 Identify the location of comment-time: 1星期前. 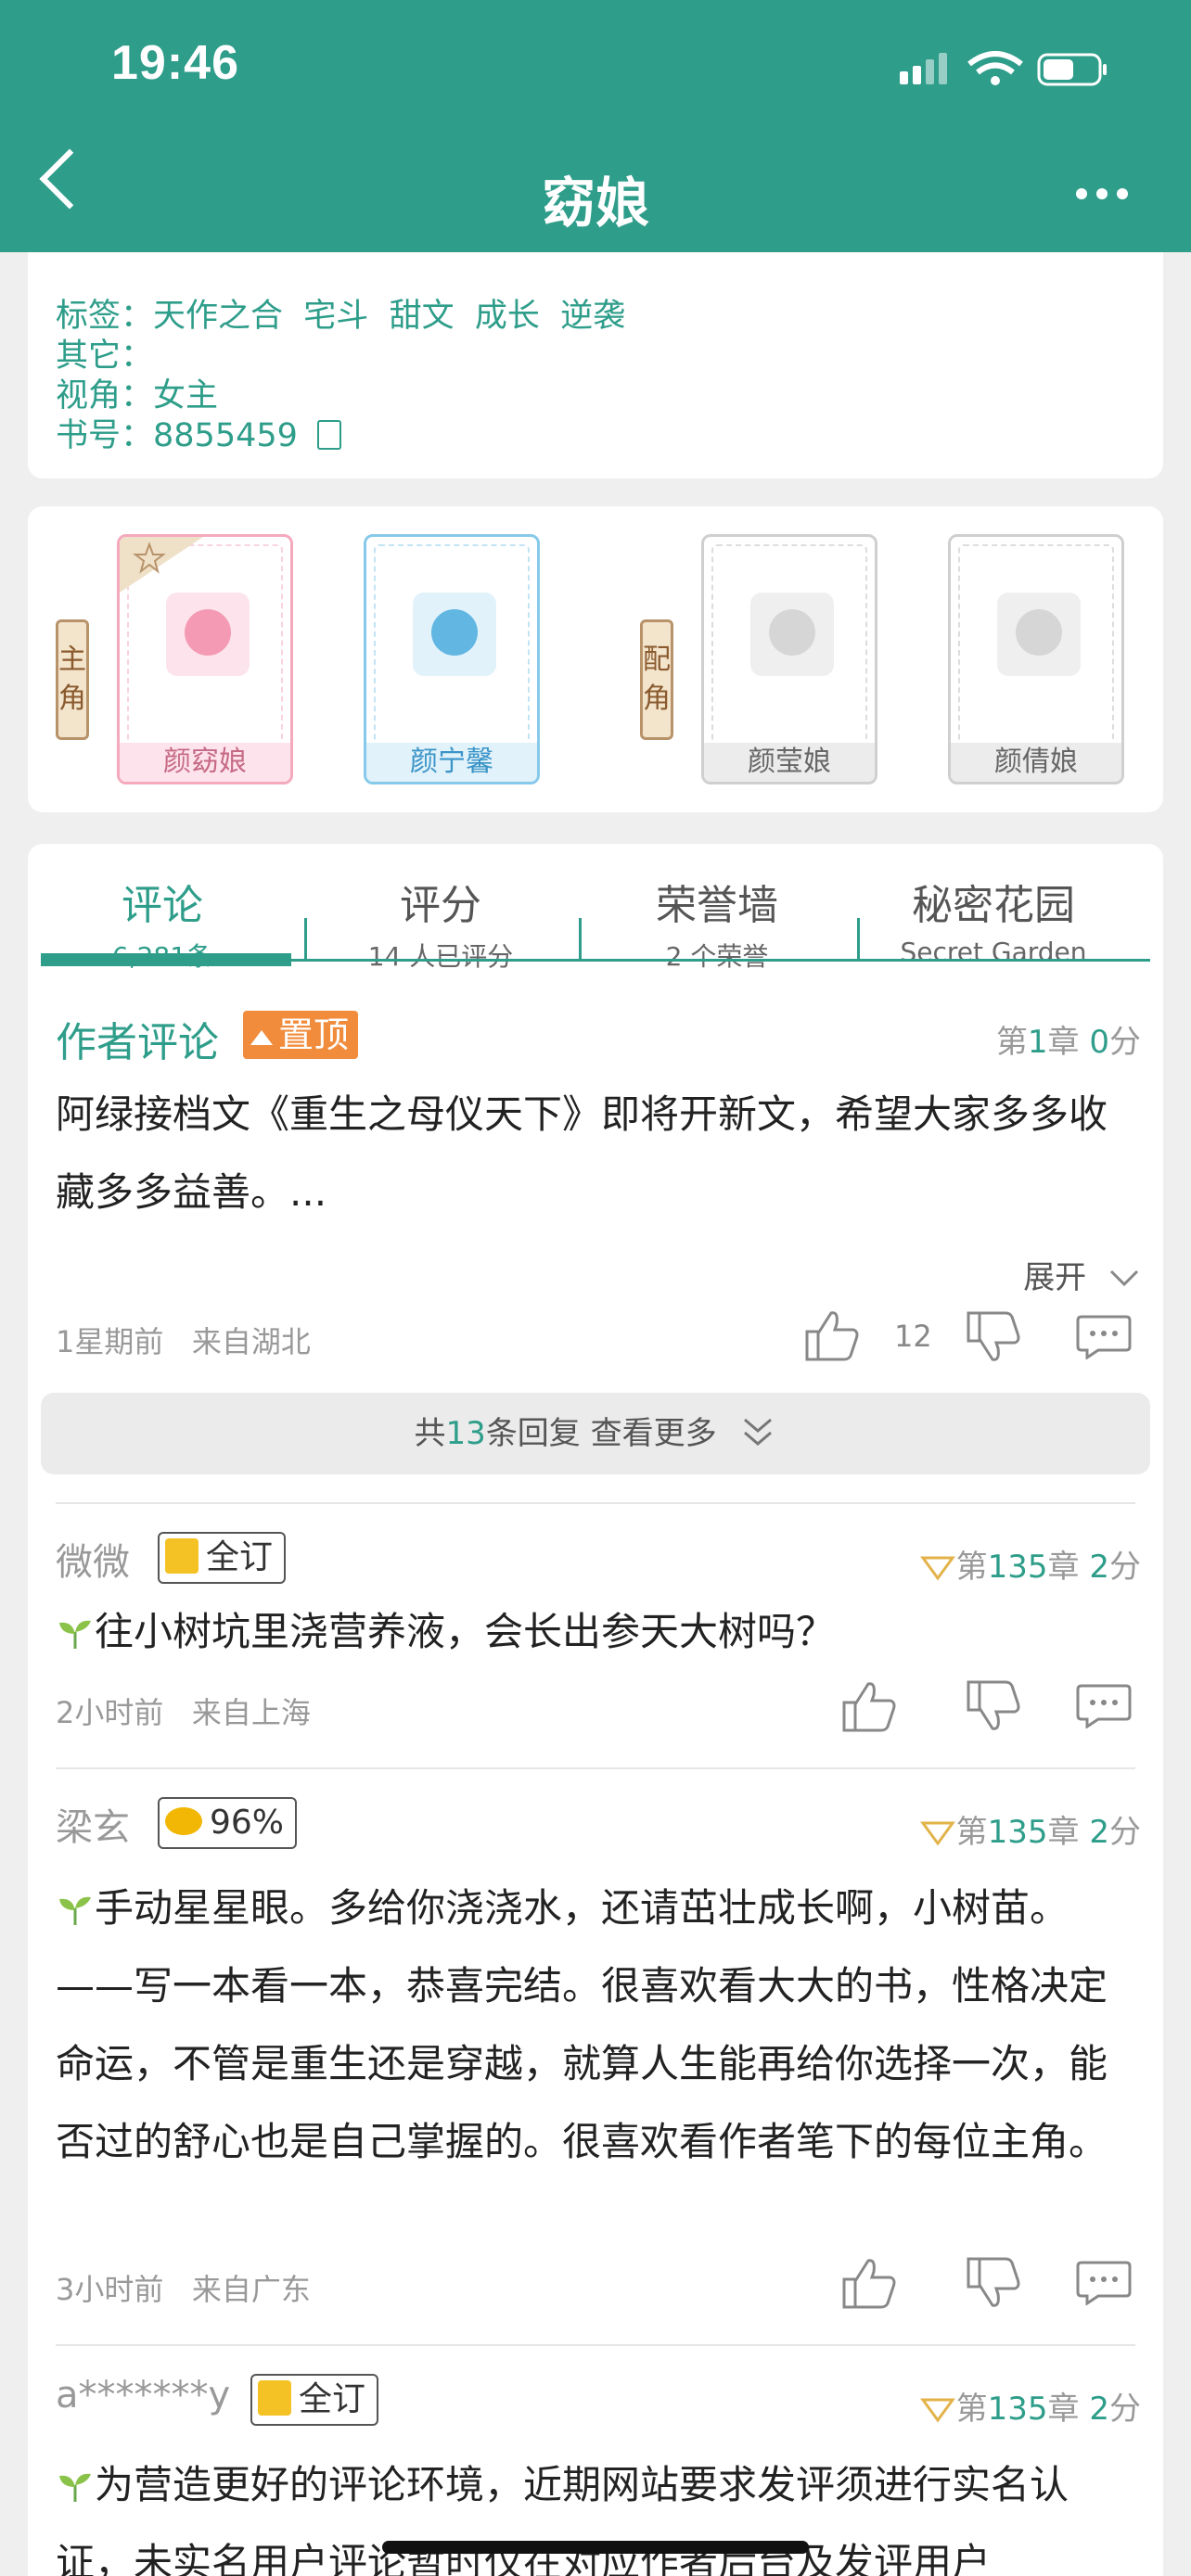
(110, 1341).